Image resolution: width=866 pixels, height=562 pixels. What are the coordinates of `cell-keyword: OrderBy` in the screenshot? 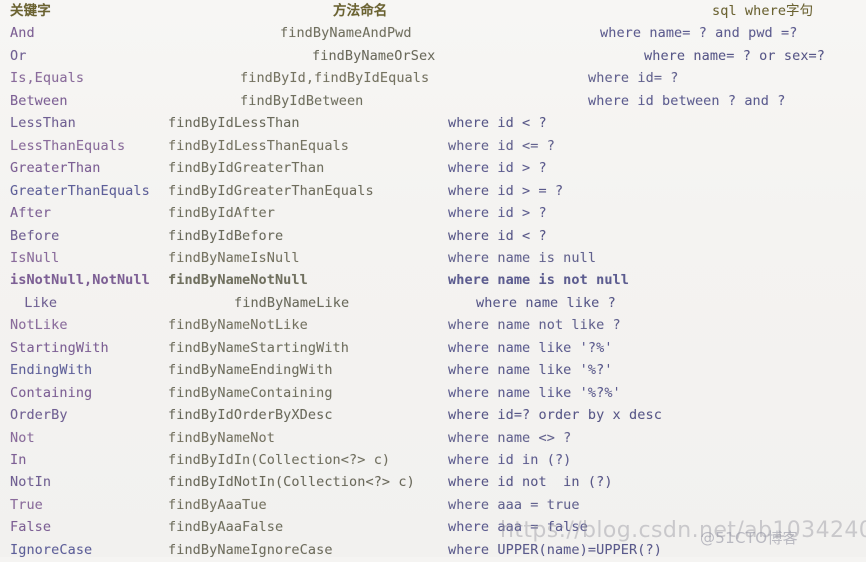 It's located at (39, 415).